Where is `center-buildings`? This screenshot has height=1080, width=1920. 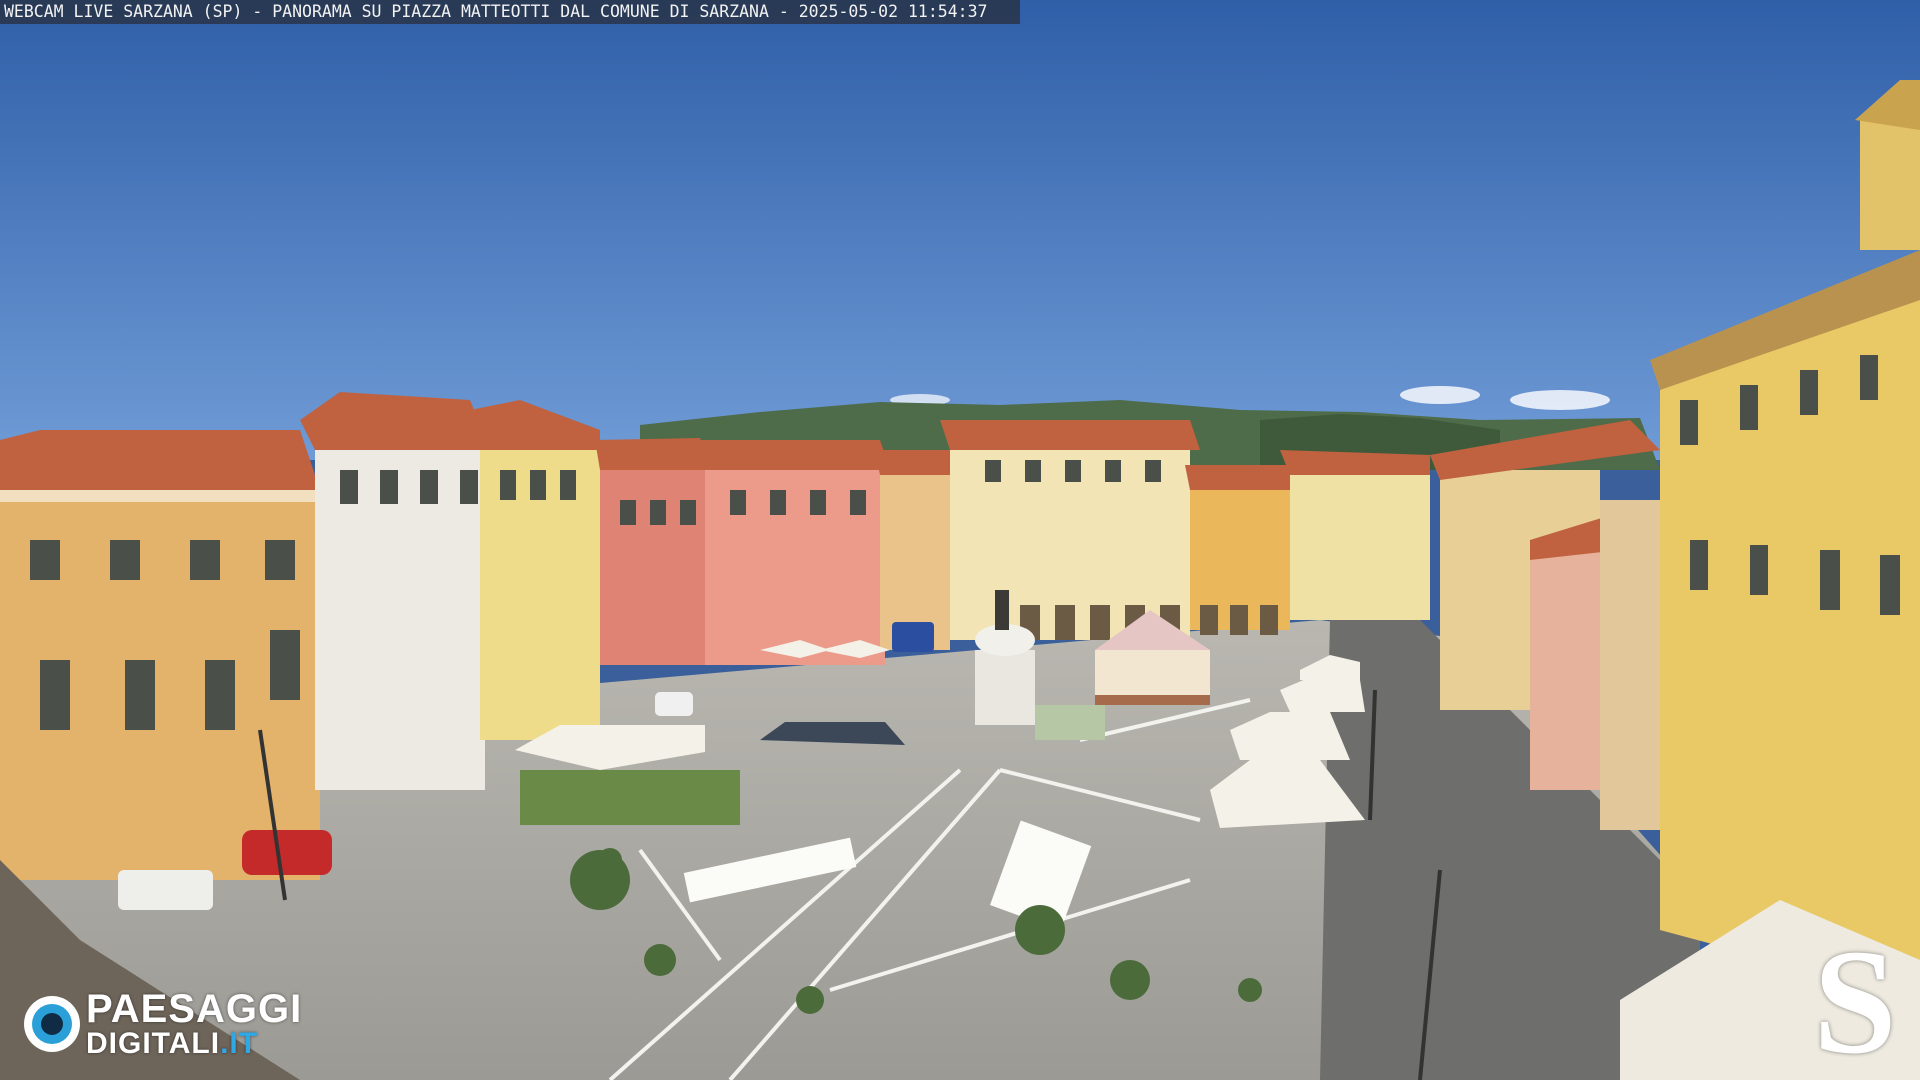
center-buildings is located at coordinates (1185, 530).